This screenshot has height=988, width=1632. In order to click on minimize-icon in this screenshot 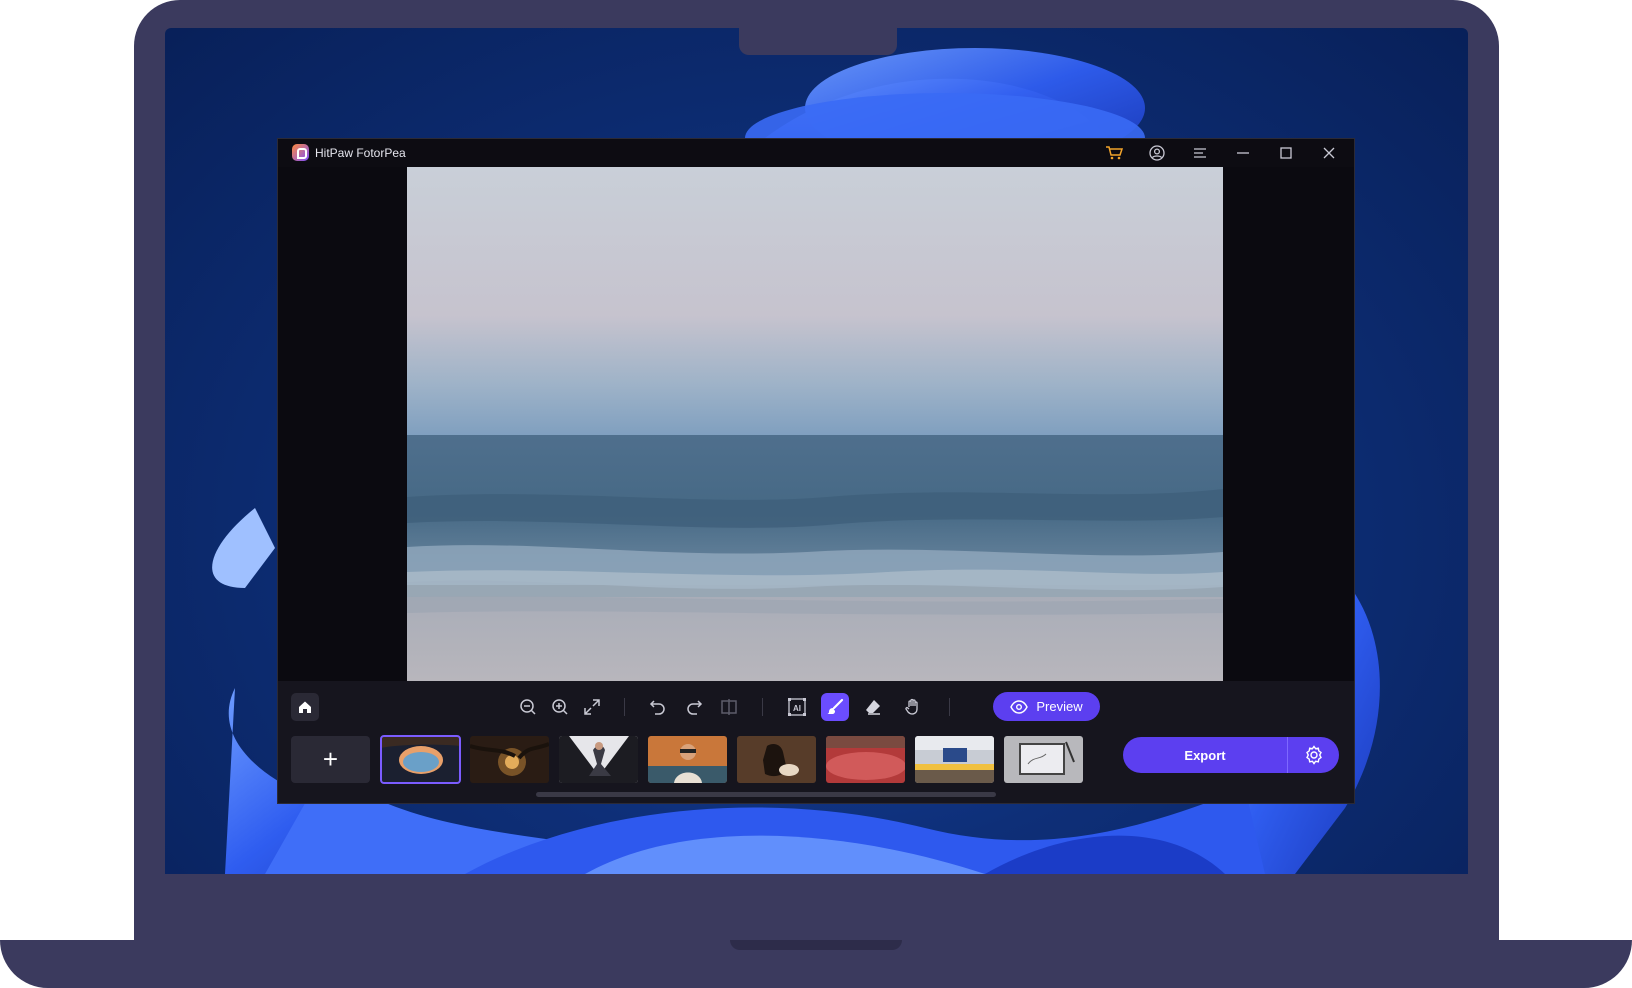, I will do `click(1243, 153)`.